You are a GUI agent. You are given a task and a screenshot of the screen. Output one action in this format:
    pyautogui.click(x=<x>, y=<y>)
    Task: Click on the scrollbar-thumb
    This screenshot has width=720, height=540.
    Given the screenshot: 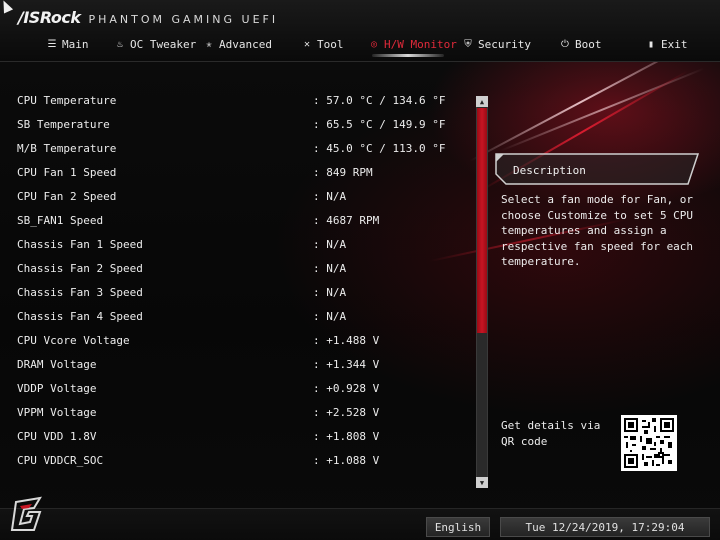 What is the action you would take?
    pyautogui.click(x=482, y=220)
    